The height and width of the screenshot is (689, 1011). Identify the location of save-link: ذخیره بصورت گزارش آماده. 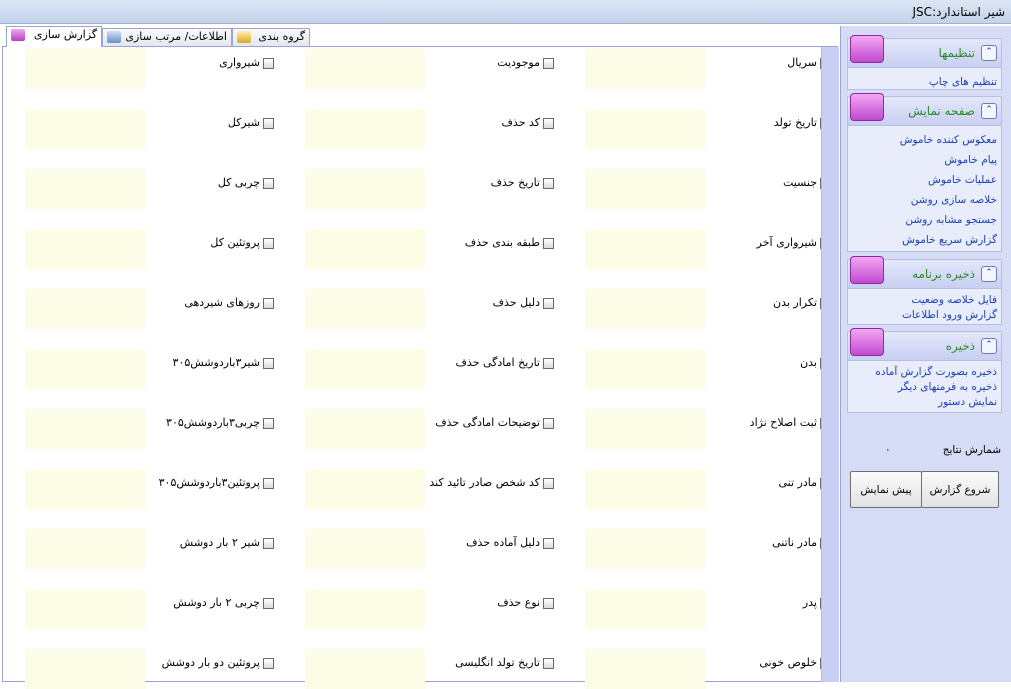
(924, 372).